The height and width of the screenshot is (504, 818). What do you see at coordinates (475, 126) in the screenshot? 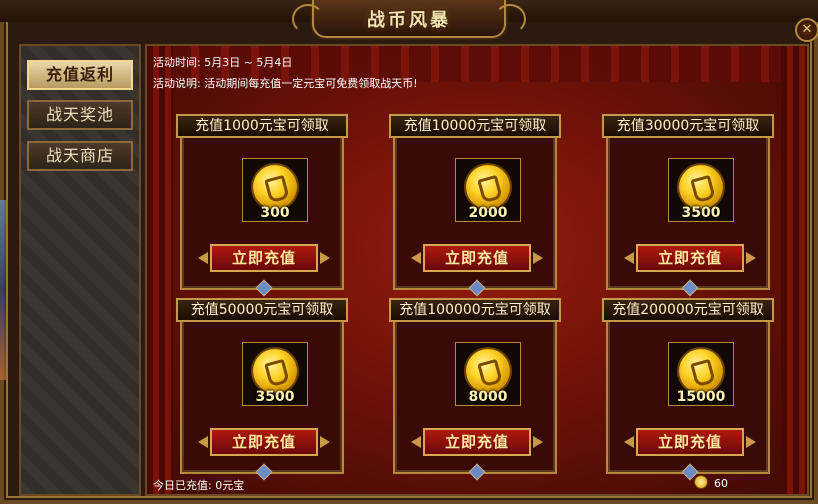
I see `reward-card-title: 充值10000元宝可领取` at bounding box center [475, 126].